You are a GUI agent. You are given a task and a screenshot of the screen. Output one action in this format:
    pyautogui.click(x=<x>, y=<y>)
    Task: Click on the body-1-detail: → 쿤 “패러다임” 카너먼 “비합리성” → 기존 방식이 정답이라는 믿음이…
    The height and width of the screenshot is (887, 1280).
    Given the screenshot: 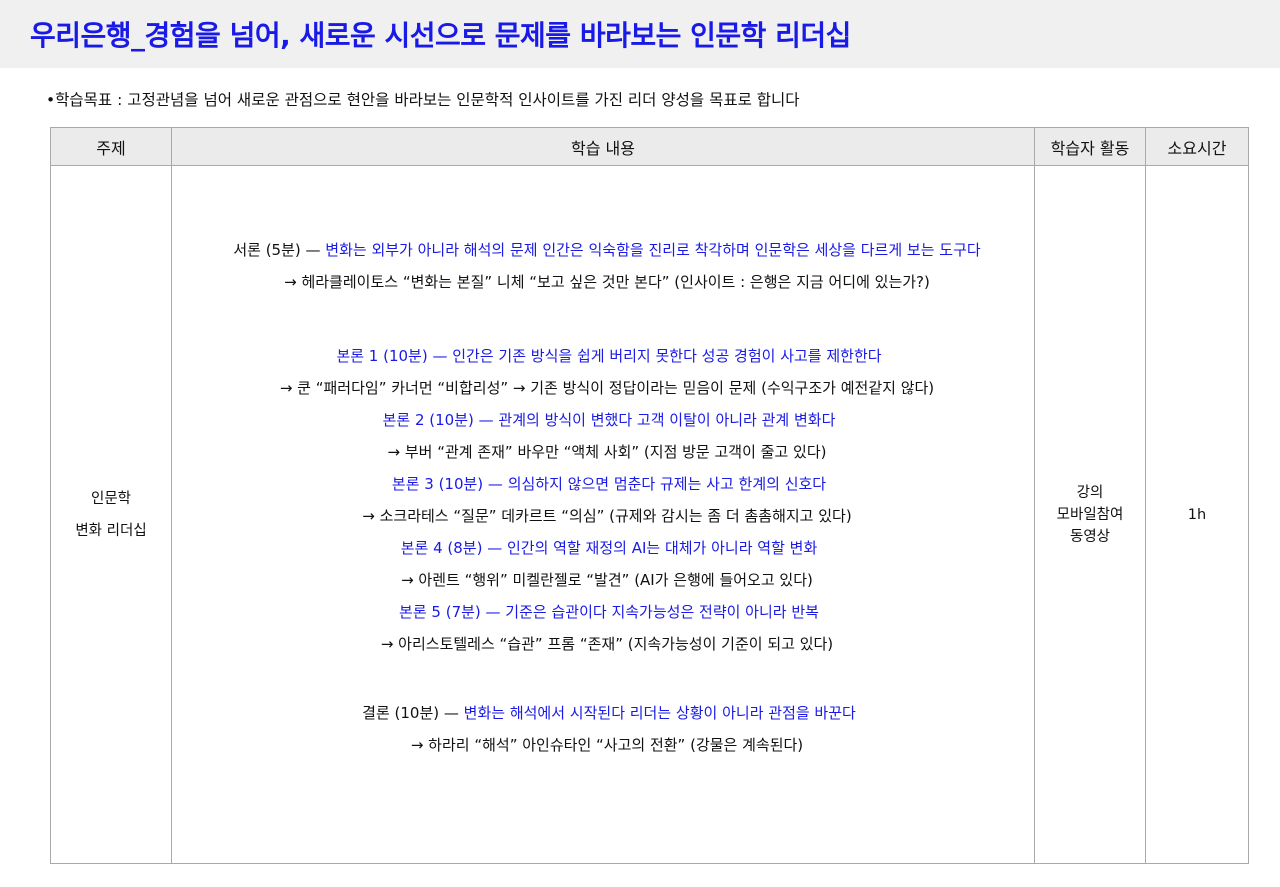 What is the action you would take?
    pyautogui.click(x=607, y=388)
    